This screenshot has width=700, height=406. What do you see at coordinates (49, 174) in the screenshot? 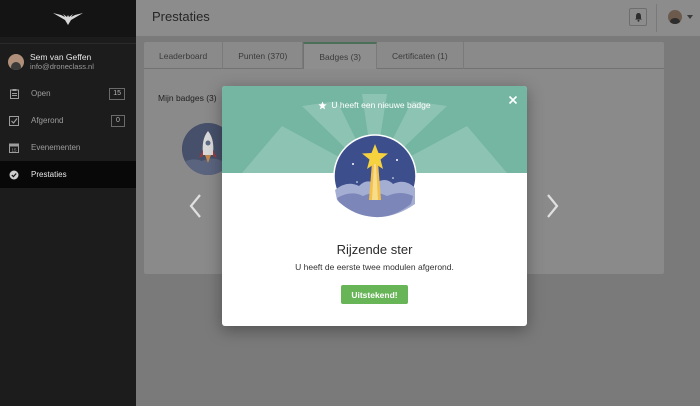
I see `sidebar-item-label: Prestaties` at bounding box center [49, 174].